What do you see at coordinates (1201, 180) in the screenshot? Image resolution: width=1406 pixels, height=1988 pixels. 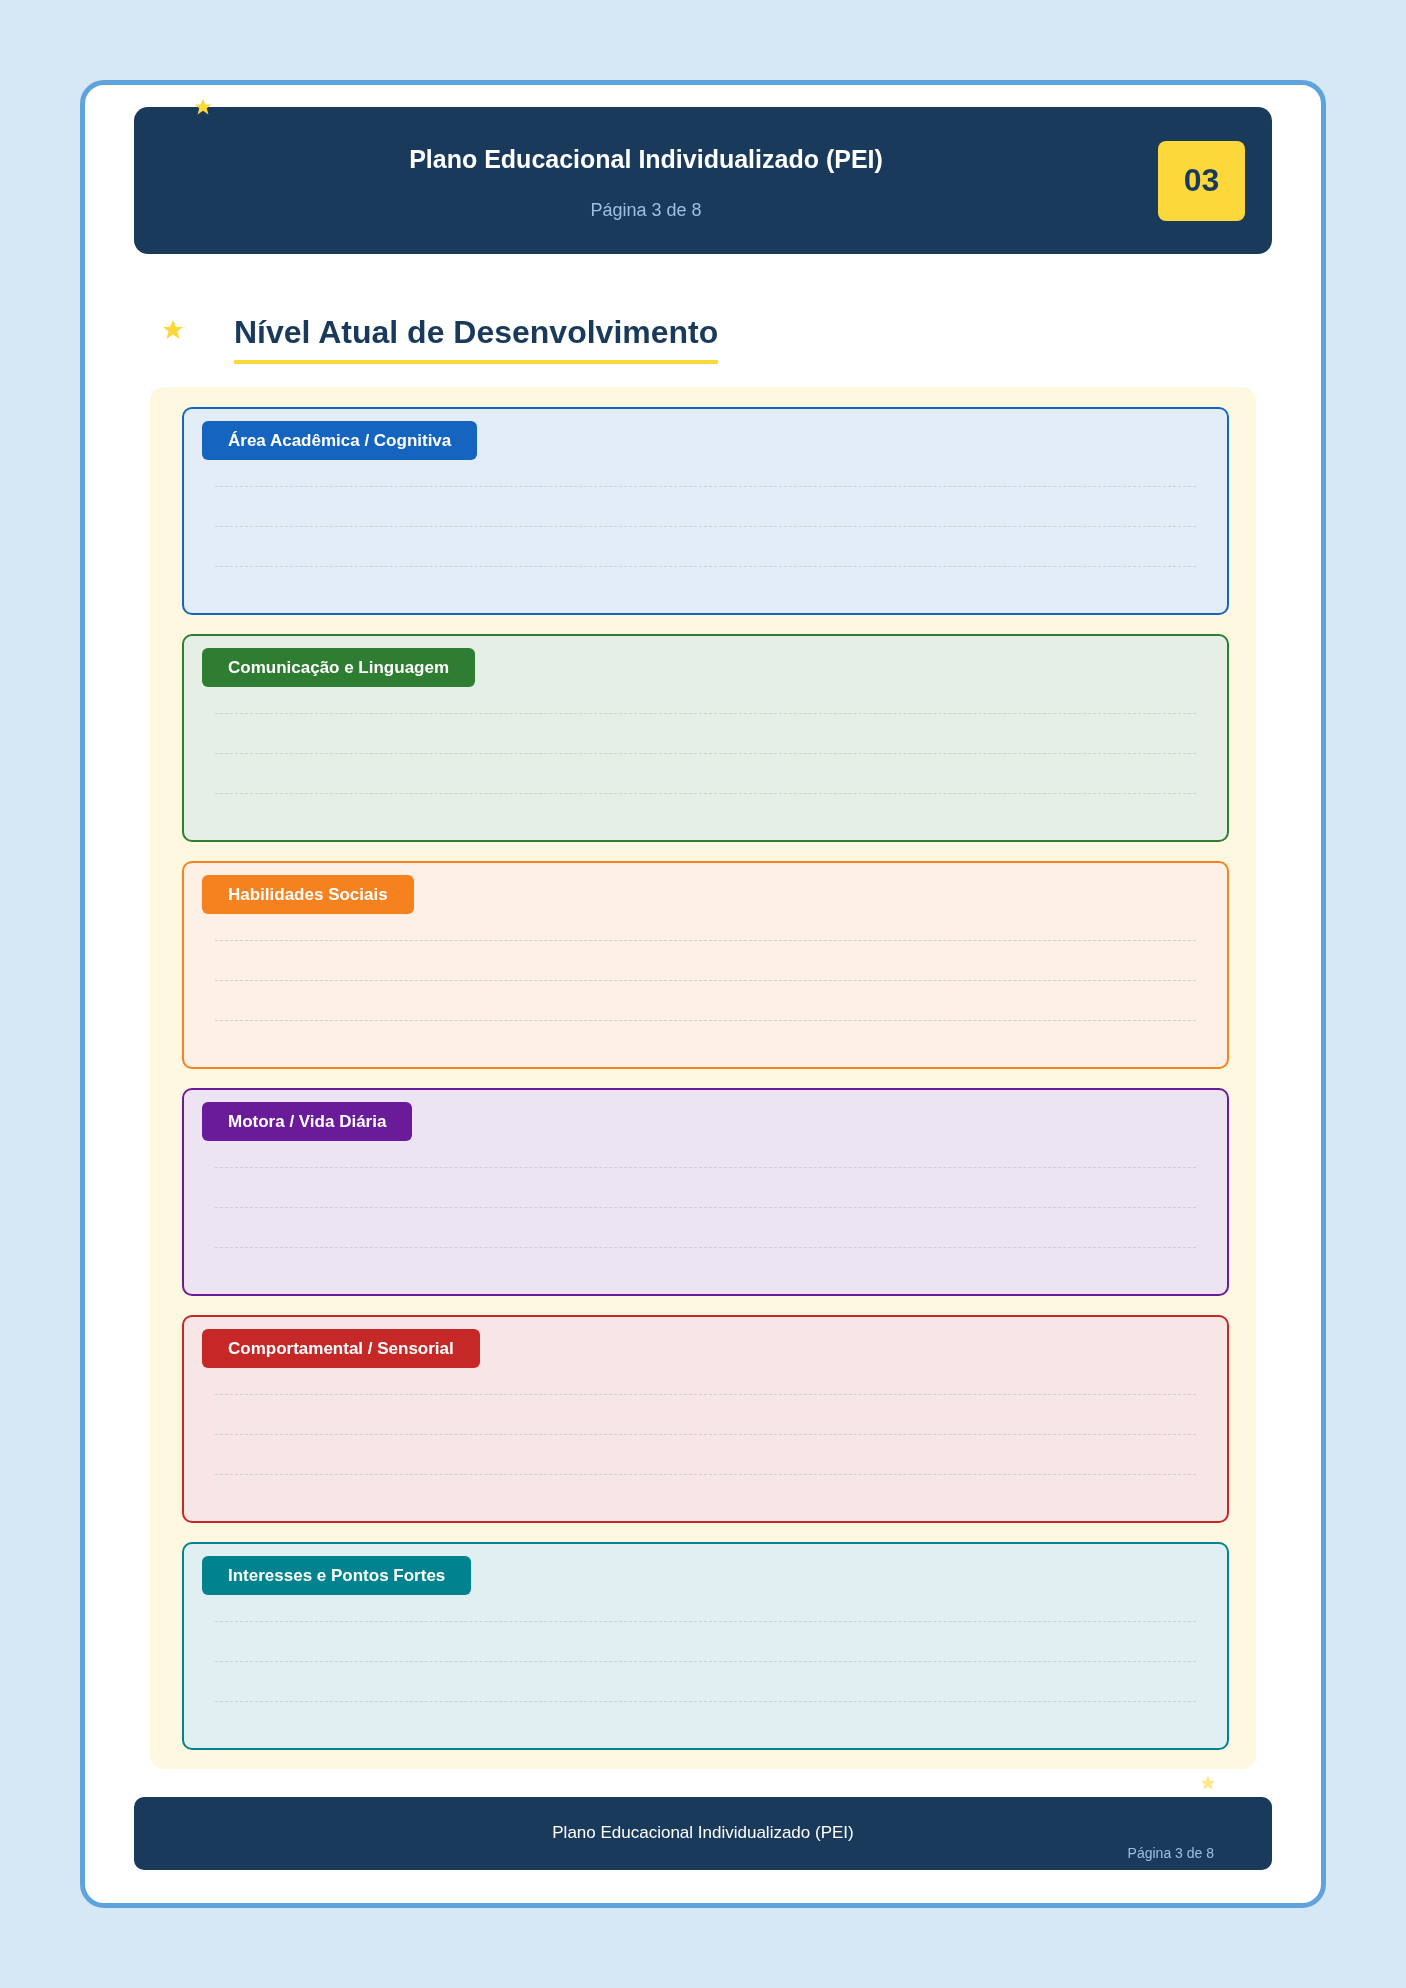 I see `page-number-badge: 03` at bounding box center [1201, 180].